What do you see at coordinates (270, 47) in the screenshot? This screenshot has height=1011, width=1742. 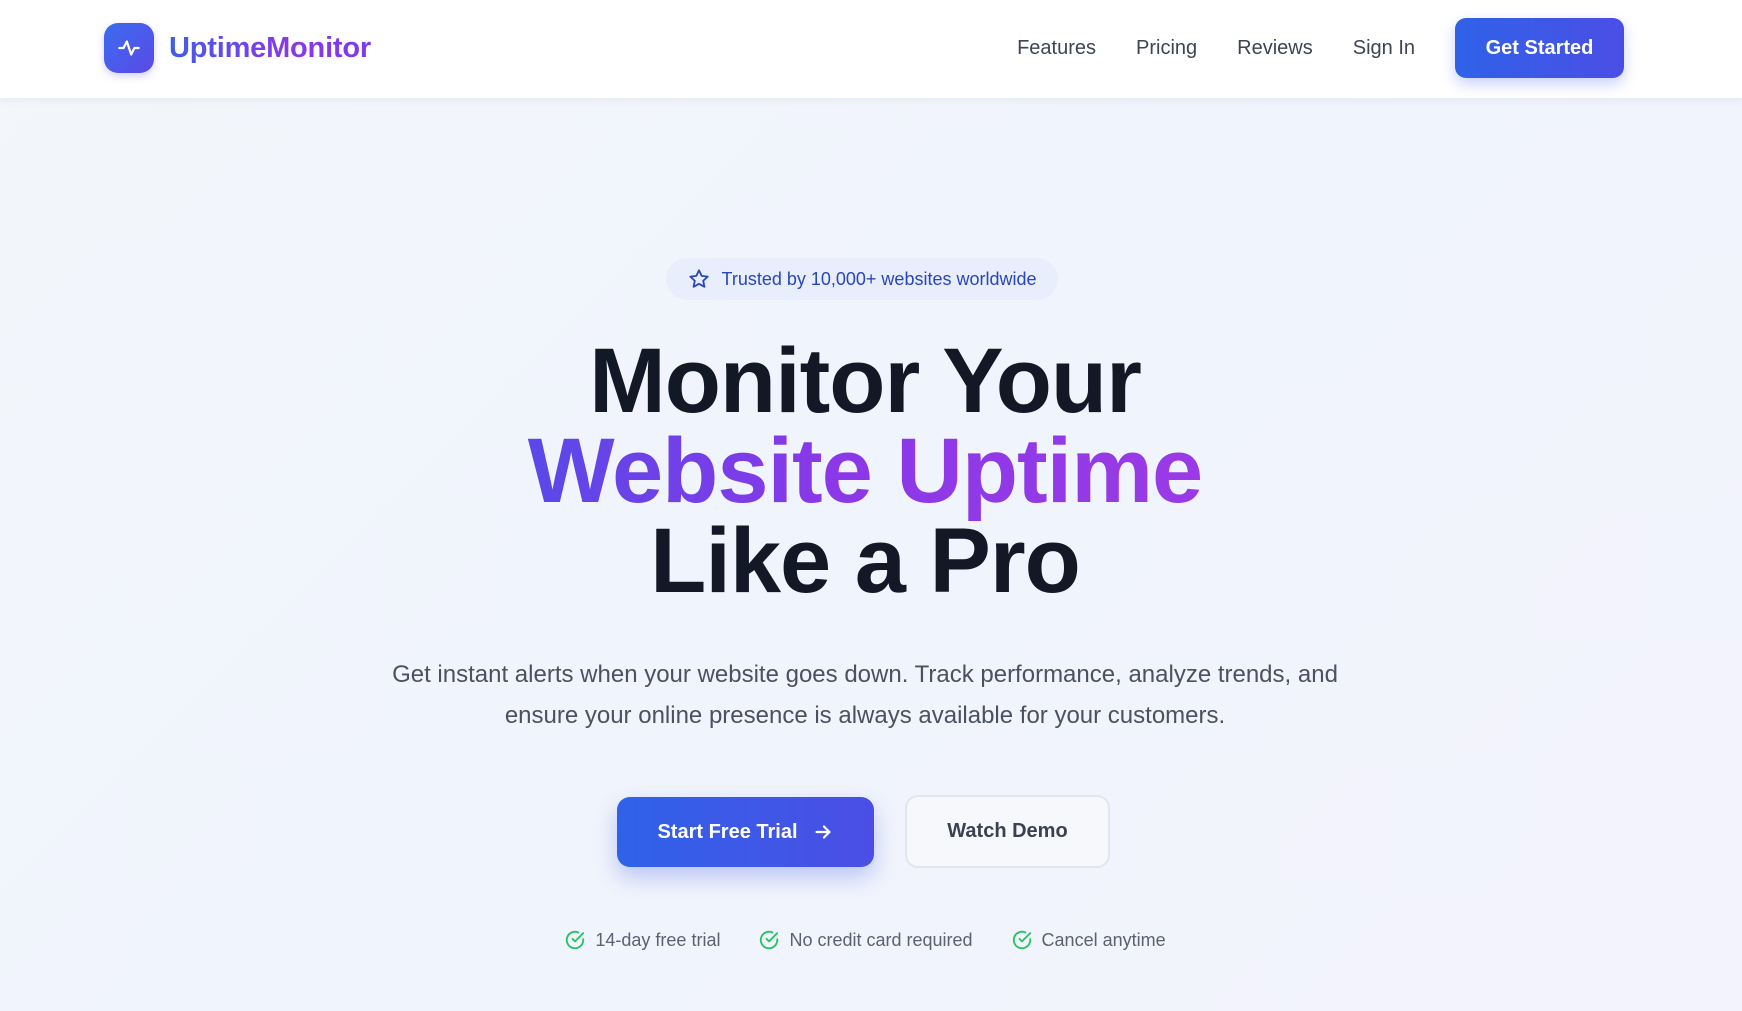 I see `brand-name: UptimeMonitor` at bounding box center [270, 47].